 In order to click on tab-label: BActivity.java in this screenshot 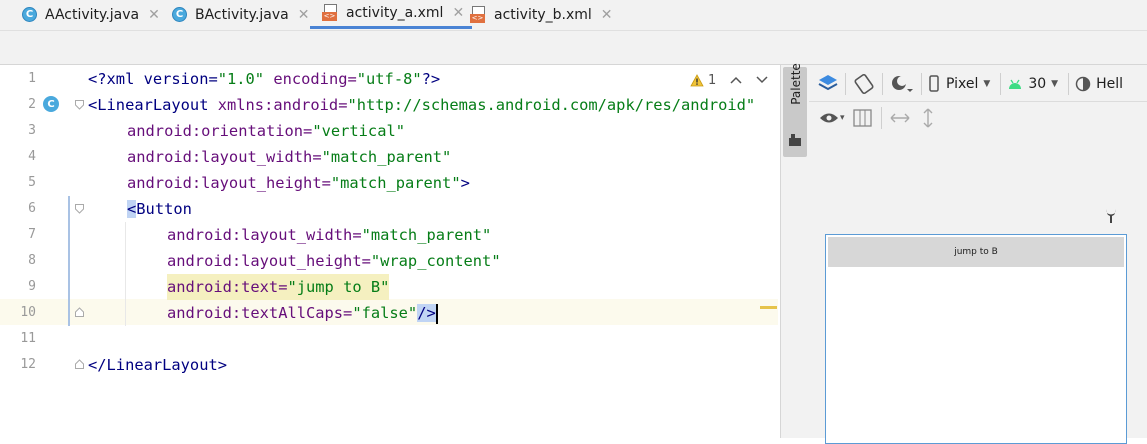, I will do `click(242, 14)`.